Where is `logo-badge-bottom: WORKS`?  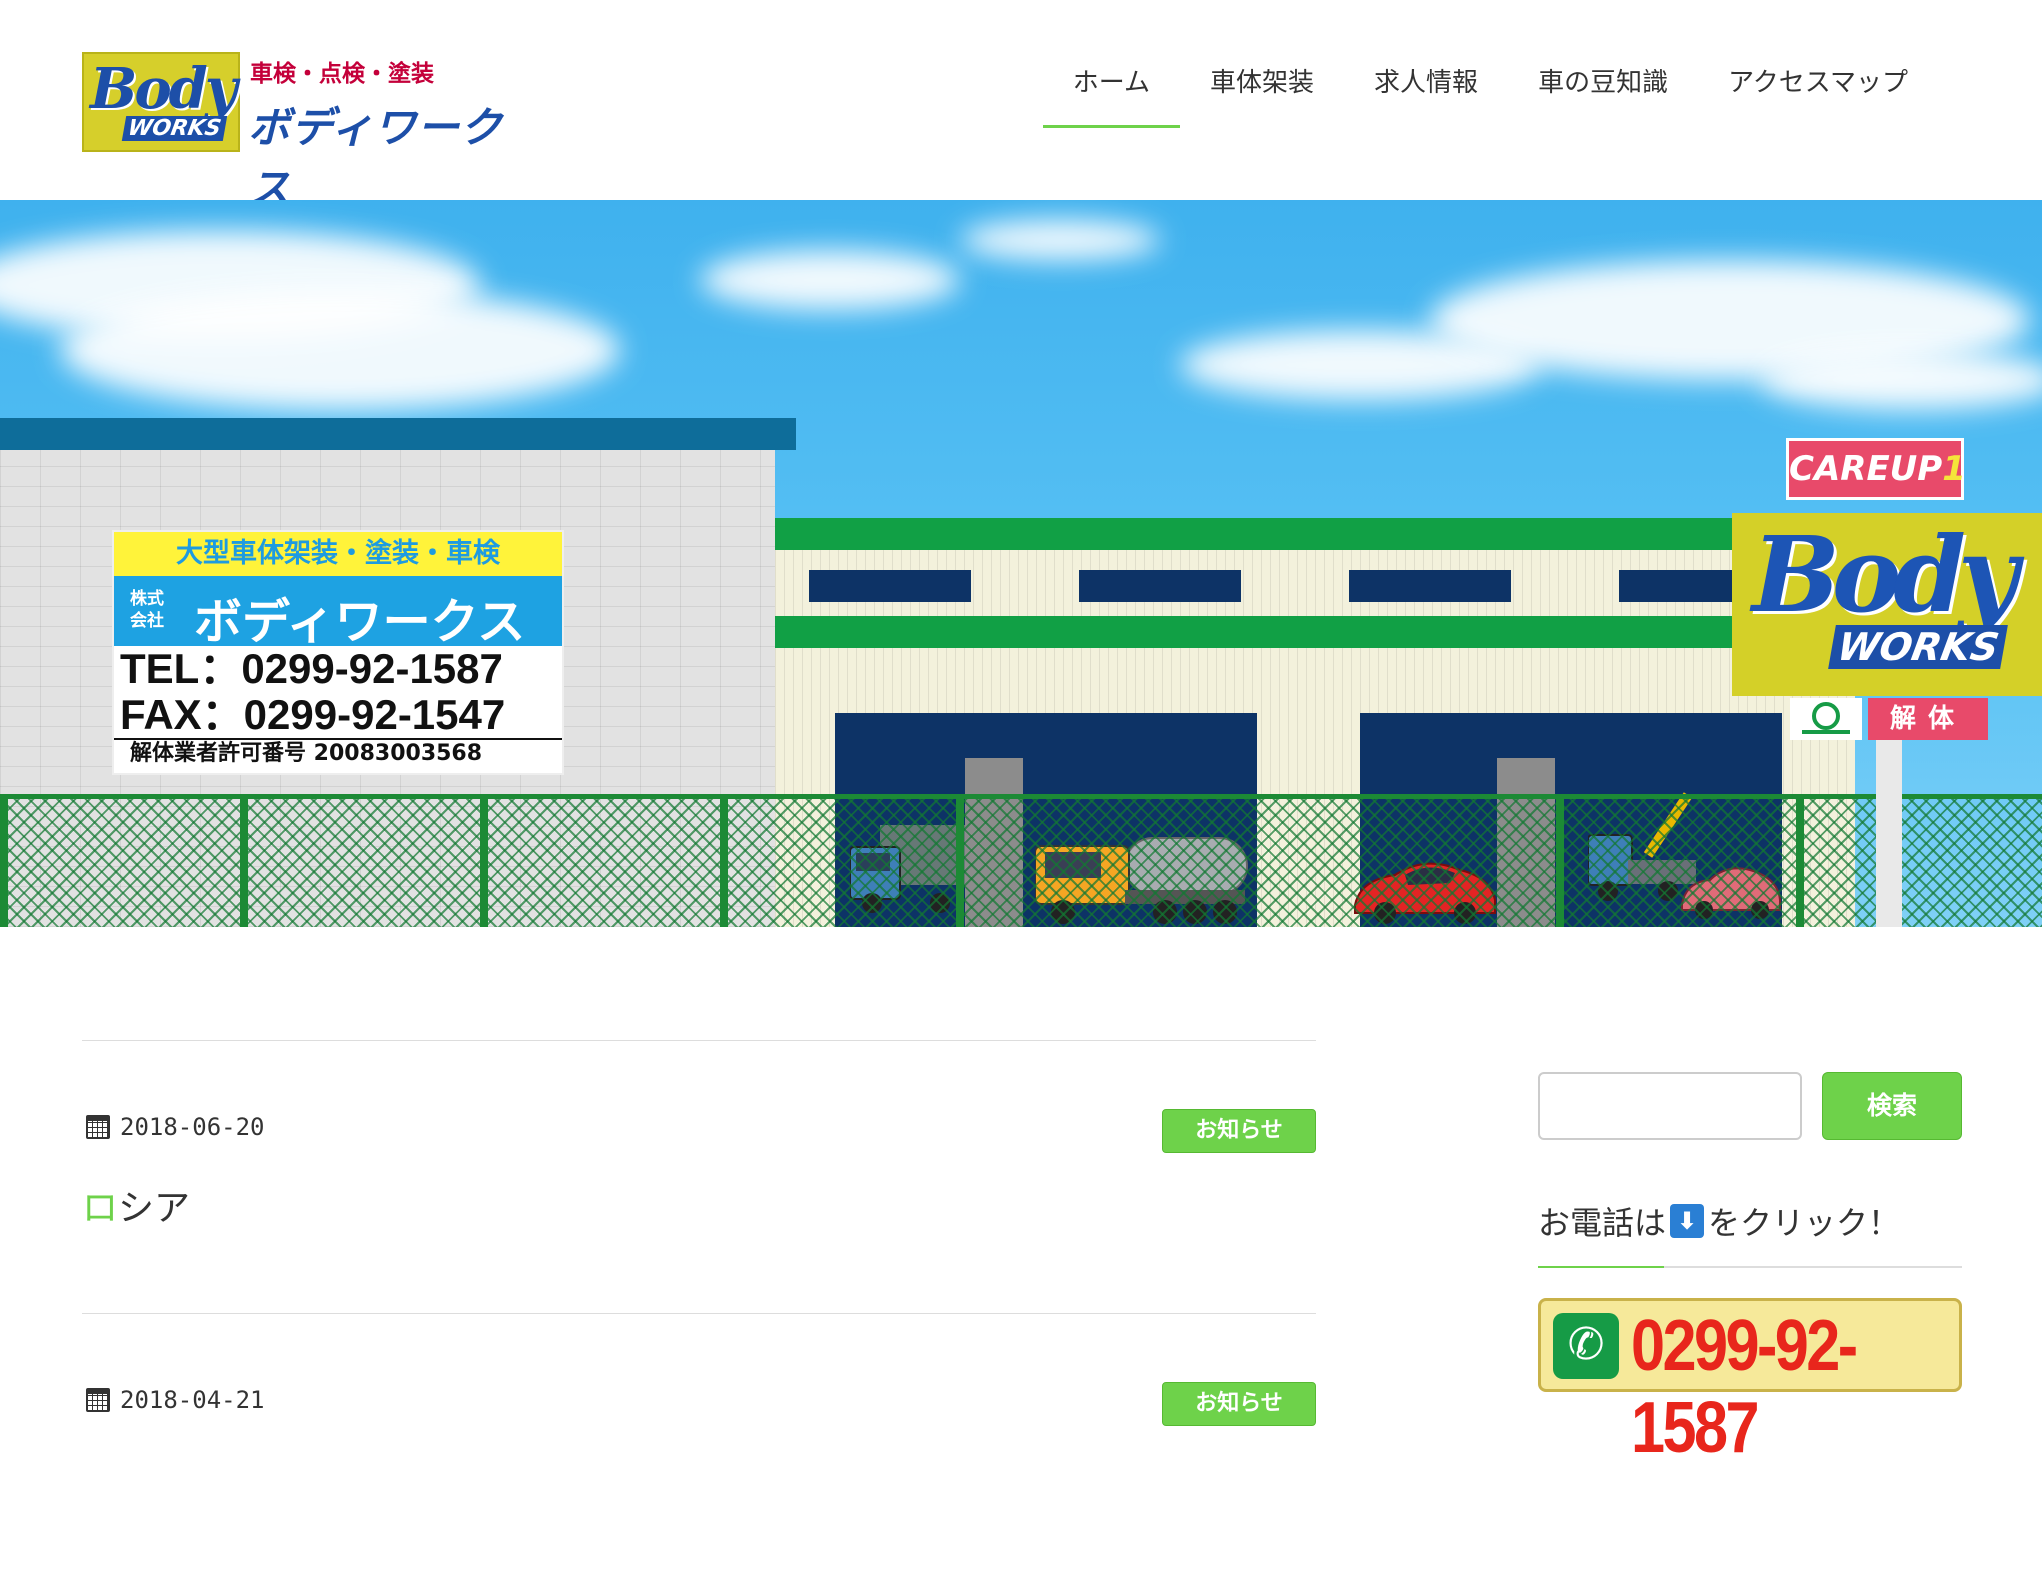 logo-badge-bottom: WORKS is located at coordinates (174, 128).